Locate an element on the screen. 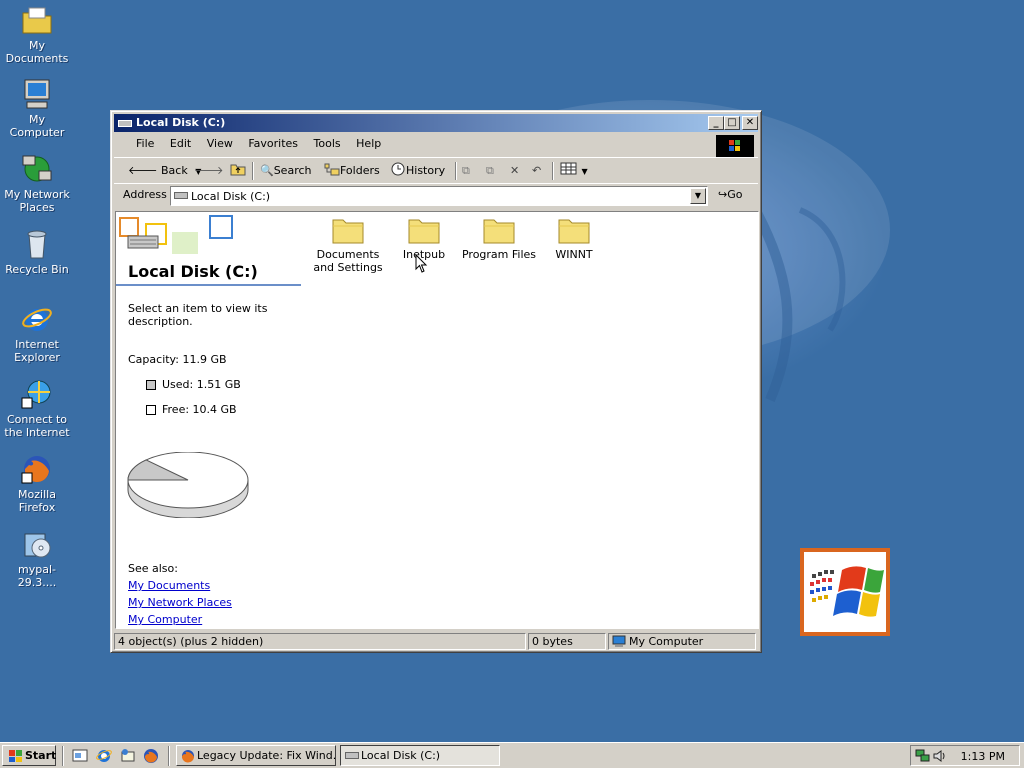  address-dropdown-button: ▼ is located at coordinates (698, 196).